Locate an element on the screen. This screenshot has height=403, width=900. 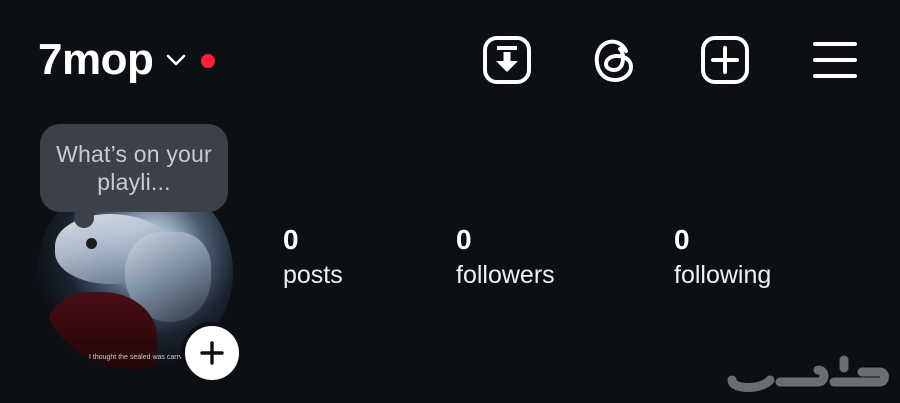
plus-icon is located at coordinates (212, 353).